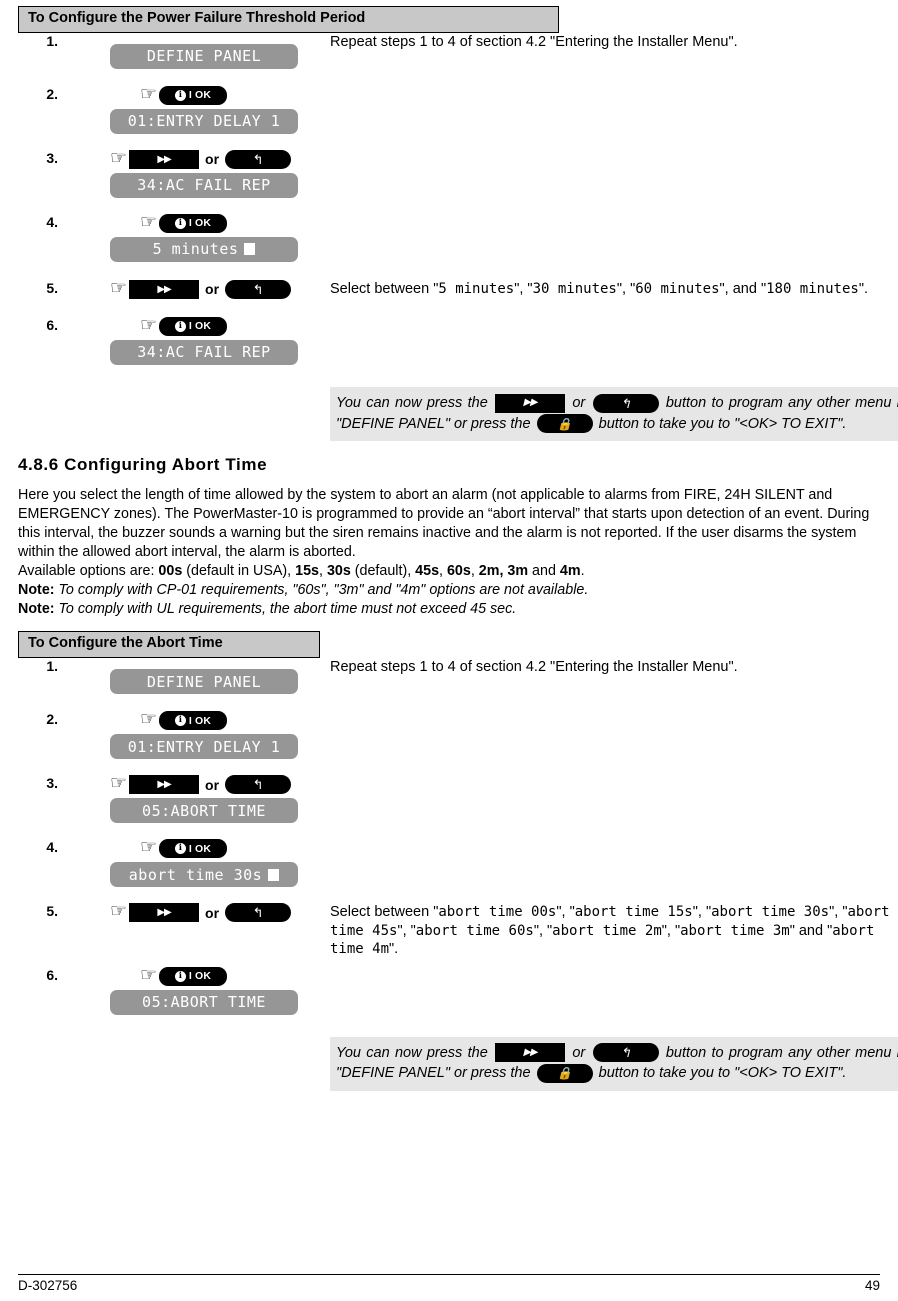 This screenshot has width=898, height=1301. What do you see at coordinates (458, 340) in the screenshot?
I see `table-row: 6. ☞ i I OK 34:AC FAIL REP` at bounding box center [458, 340].